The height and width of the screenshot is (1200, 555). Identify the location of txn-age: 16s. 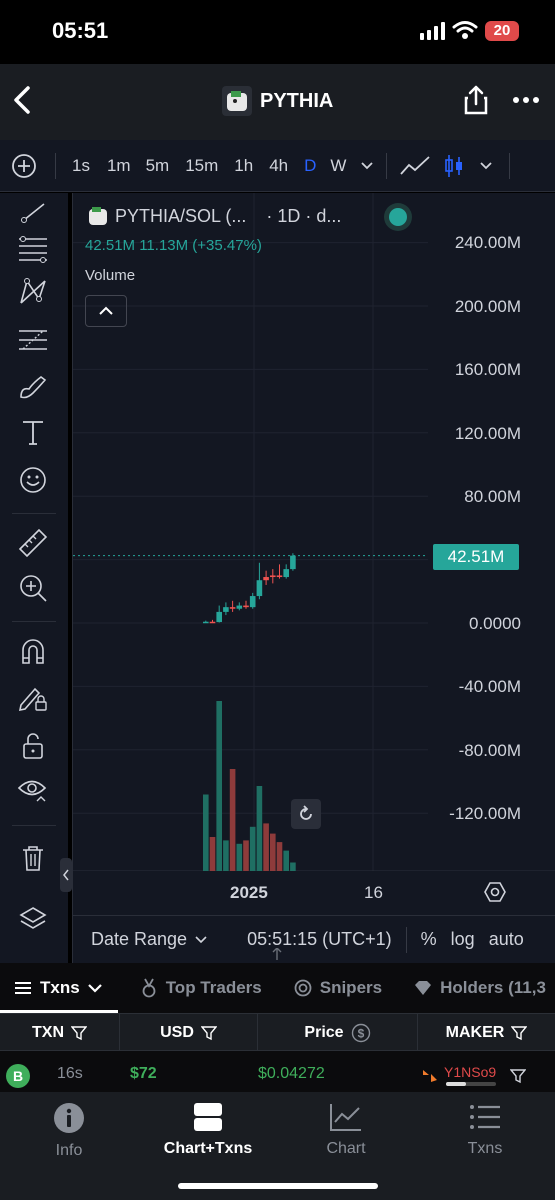
(70, 1073).